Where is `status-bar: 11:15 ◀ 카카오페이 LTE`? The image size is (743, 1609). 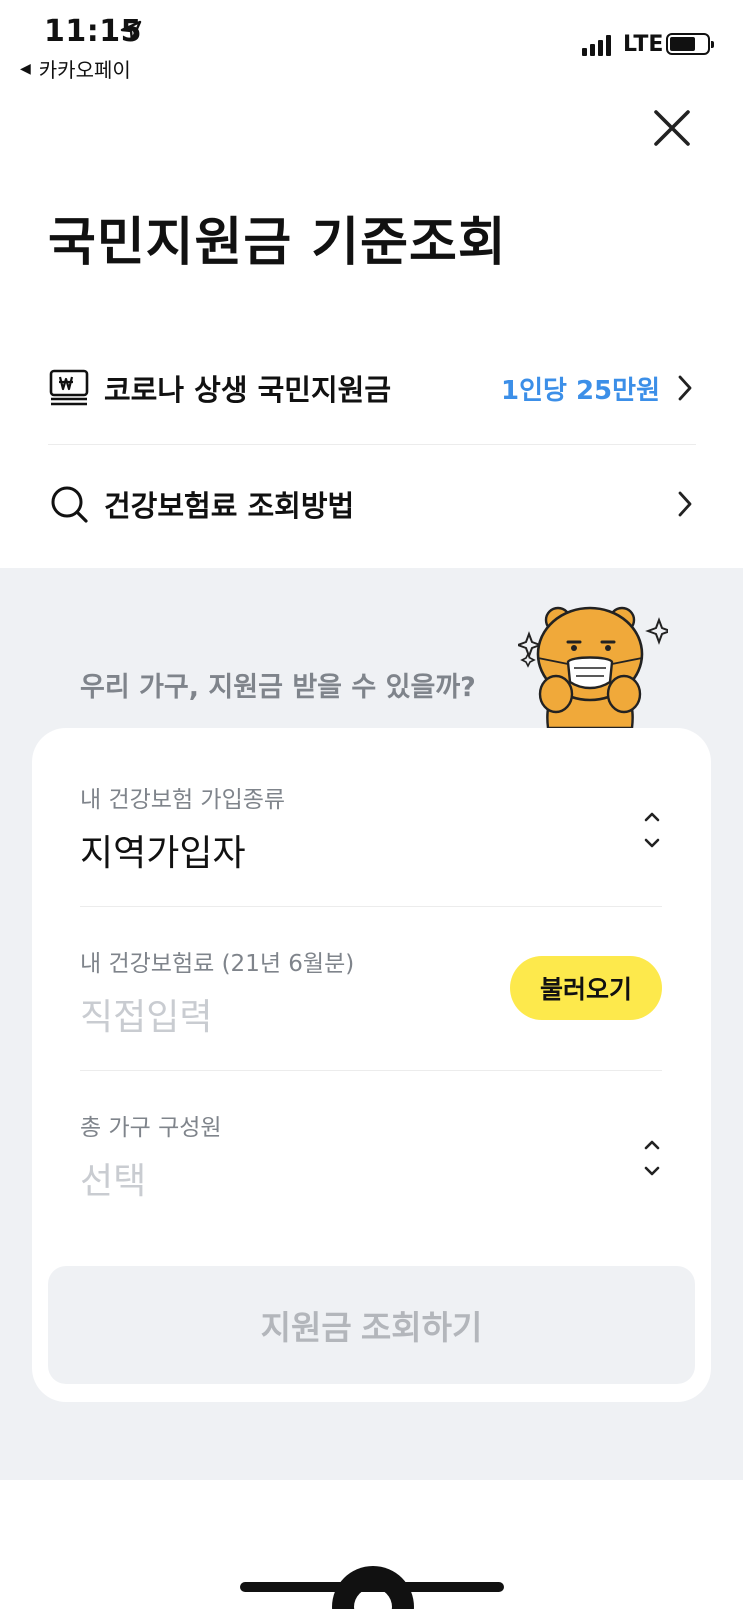
status-bar: 11:15 ◀ 카카오페이 LTE is located at coordinates (371, 45).